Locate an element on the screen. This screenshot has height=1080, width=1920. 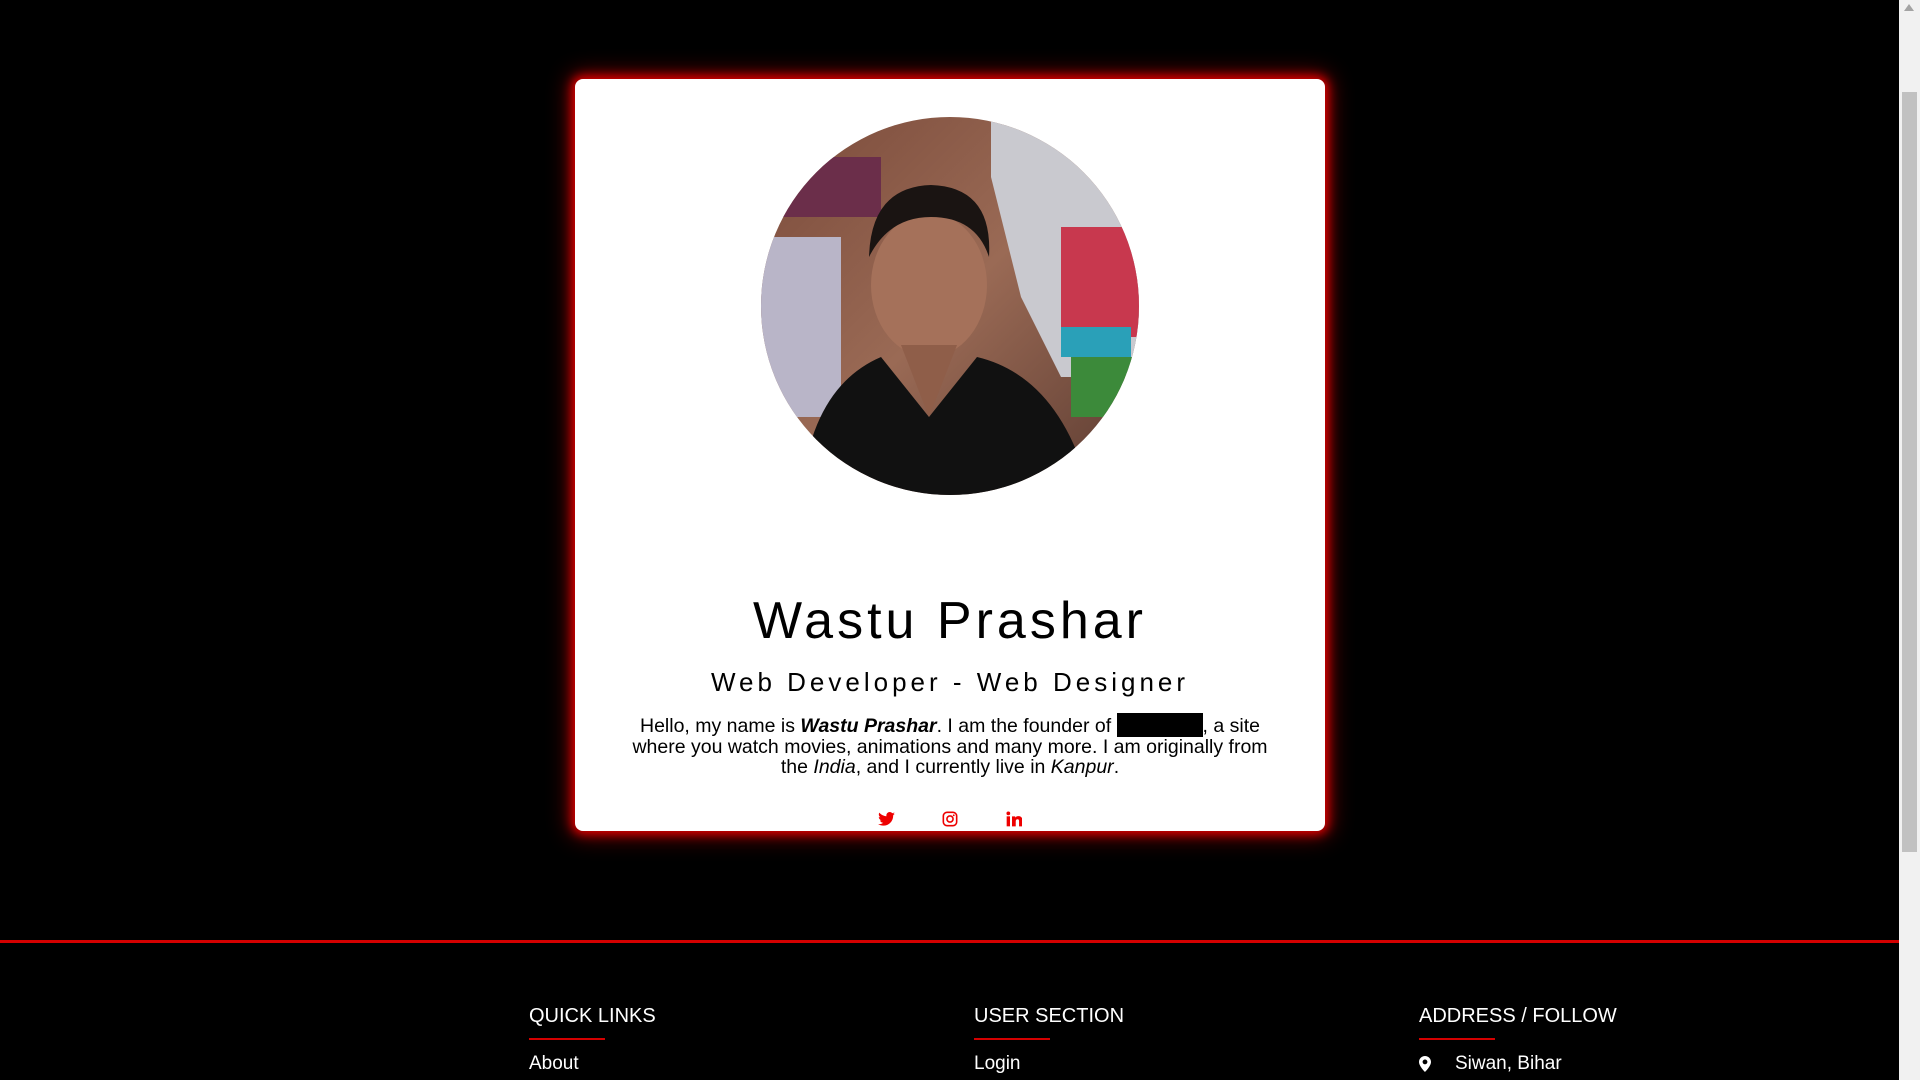
social-links is located at coordinates (950, 819).